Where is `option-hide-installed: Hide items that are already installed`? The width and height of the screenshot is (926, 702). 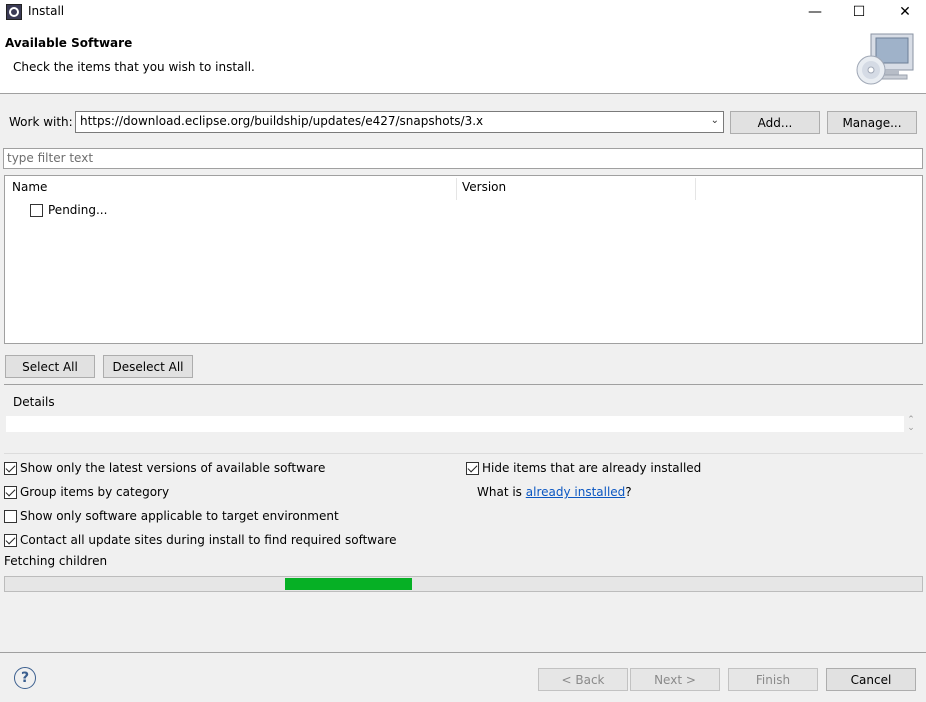 option-hide-installed: Hide items that are already installed is located at coordinates (583, 468).